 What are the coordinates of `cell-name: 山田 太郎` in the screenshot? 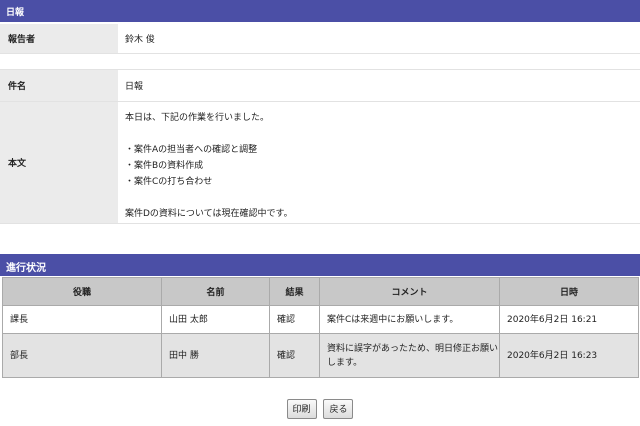 It's located at (215, 319).